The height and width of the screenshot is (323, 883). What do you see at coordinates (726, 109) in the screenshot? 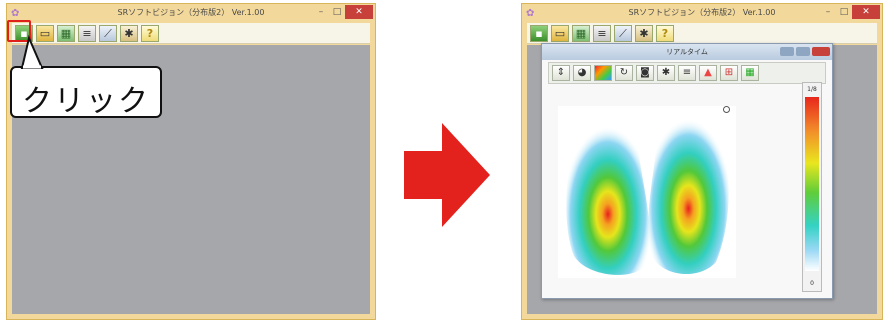
I see `plot-marker` at bounding box center [726, 109].